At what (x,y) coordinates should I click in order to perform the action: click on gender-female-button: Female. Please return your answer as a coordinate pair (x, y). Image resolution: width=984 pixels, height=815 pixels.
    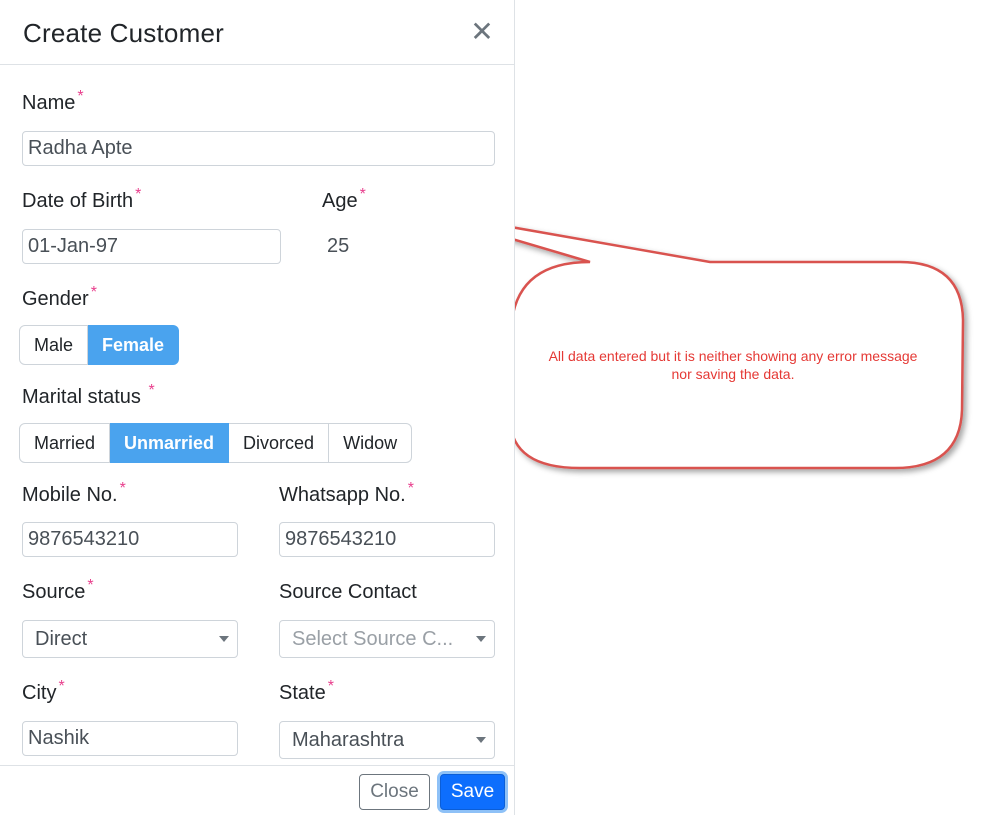
    Looking at the image, I should click on (134, 345).